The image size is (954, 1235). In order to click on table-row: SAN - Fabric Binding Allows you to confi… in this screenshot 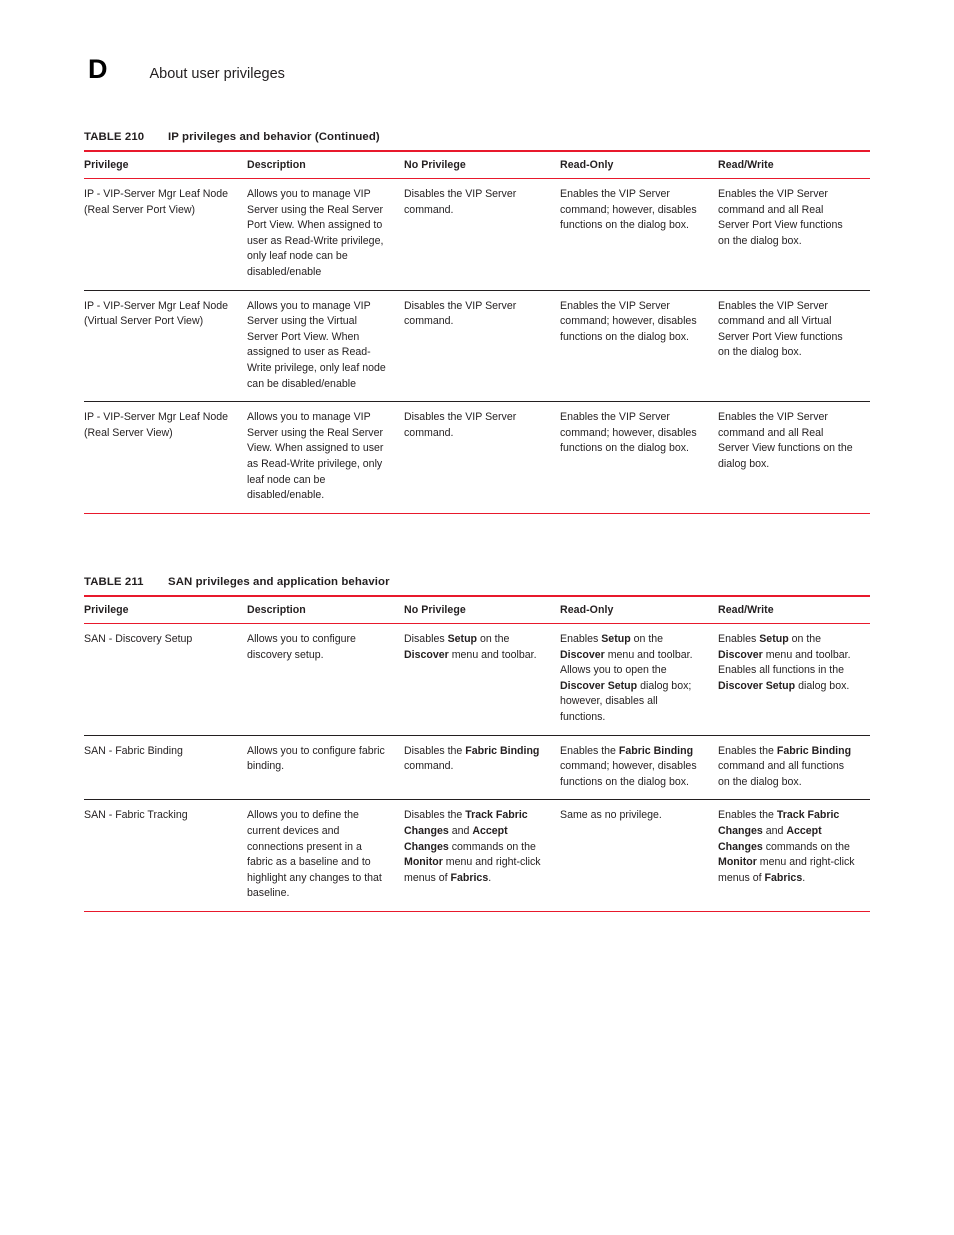, I will do `click(477, 768)`.